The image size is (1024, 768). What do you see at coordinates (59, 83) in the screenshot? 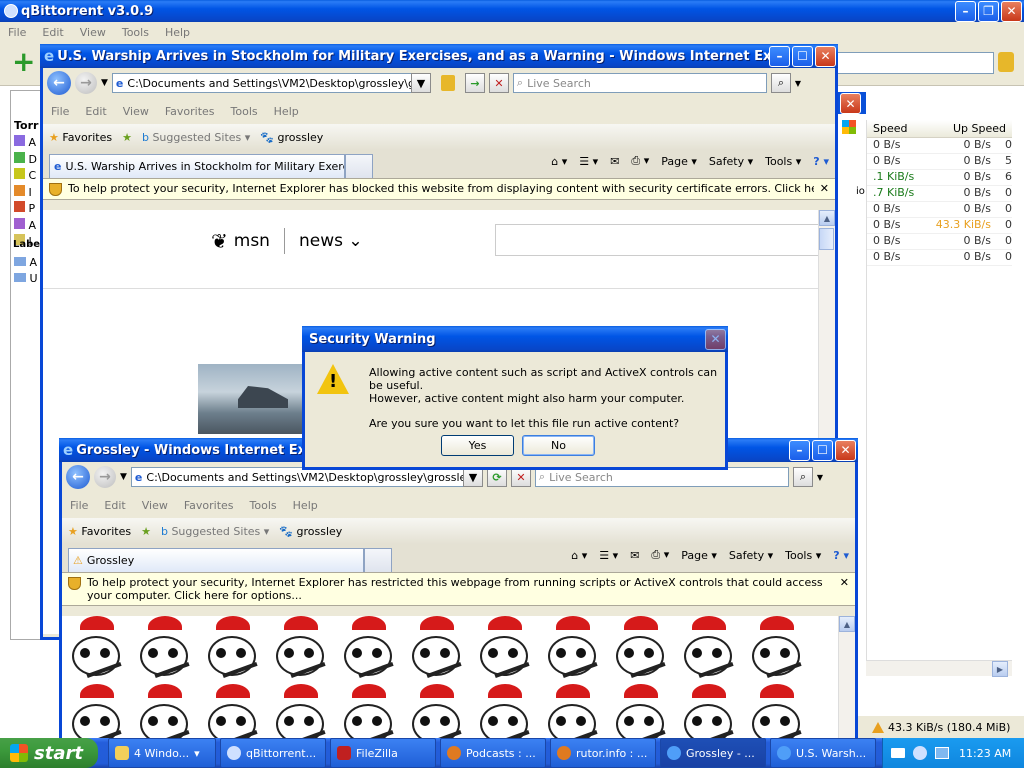
I see `back-button: ←` at bounding box center [59, 83].